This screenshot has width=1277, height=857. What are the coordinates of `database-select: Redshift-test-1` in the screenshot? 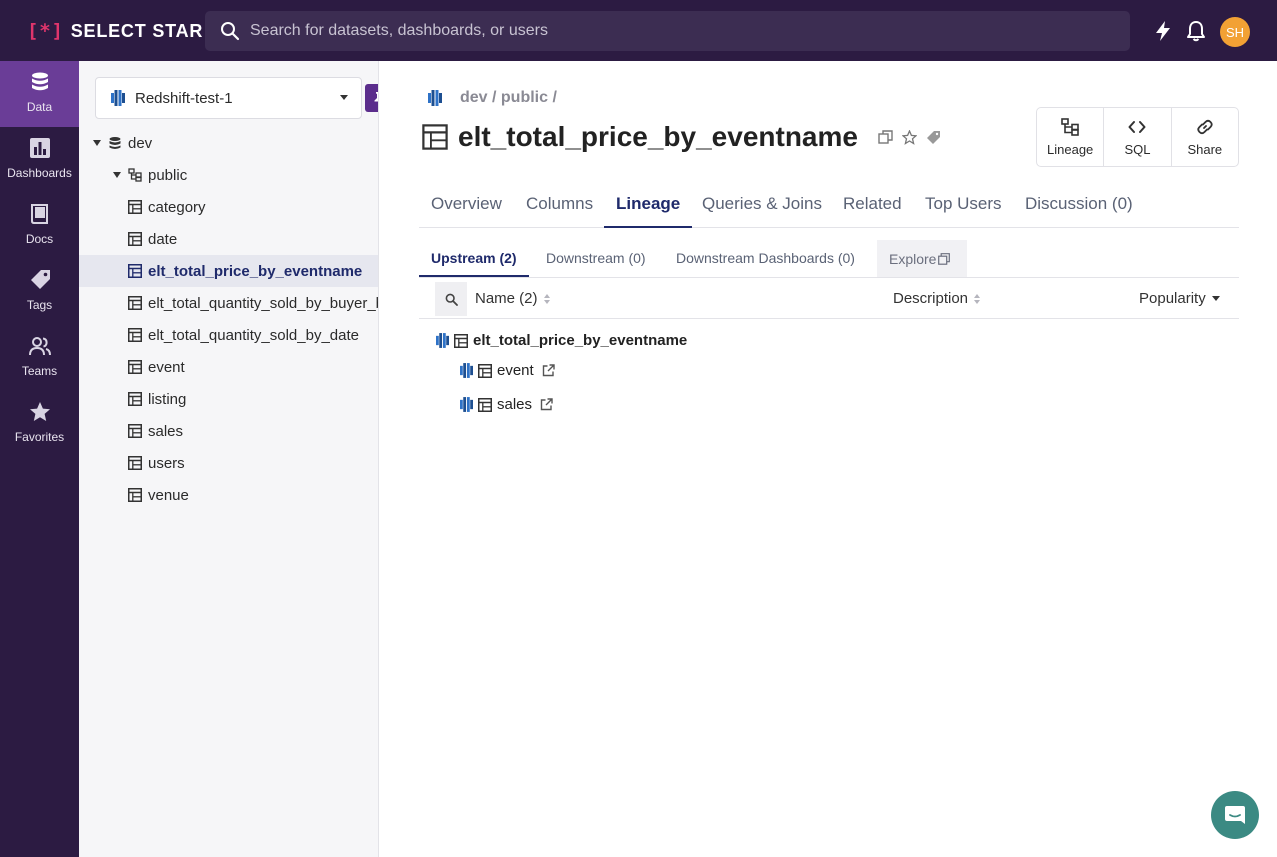 It's located at (228, 98).